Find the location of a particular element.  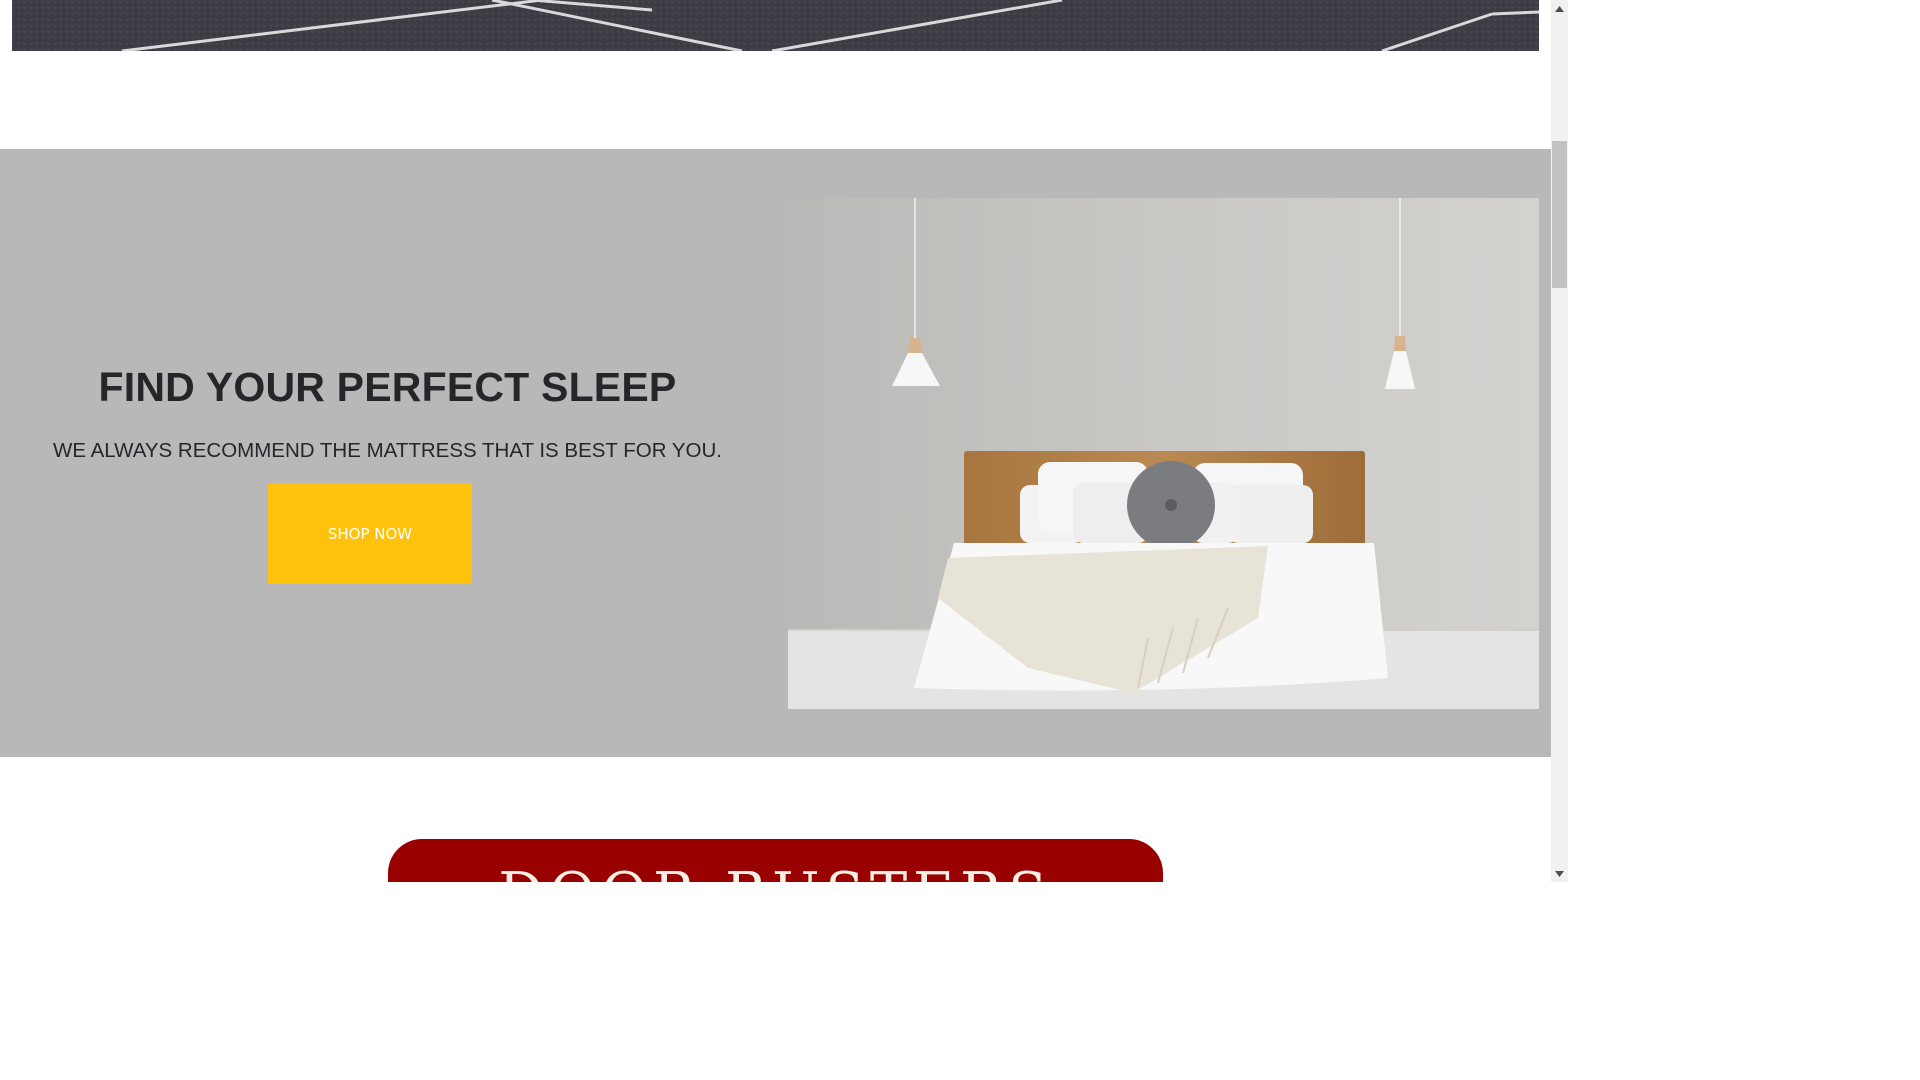

arrow-down-icon is located at coordinates (1559, 873).